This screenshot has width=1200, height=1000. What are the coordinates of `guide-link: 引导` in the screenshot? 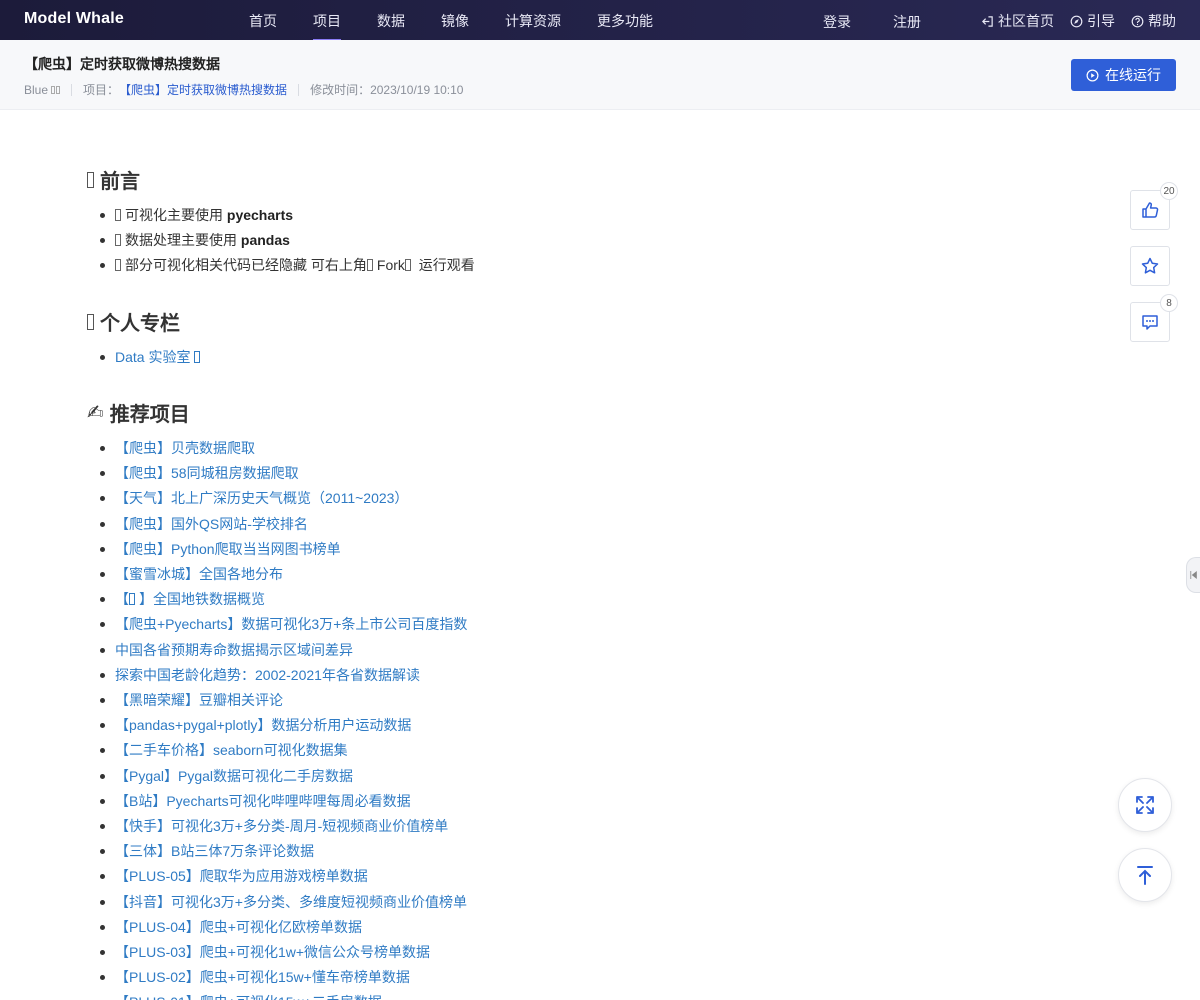 It's located at (1092, 21).